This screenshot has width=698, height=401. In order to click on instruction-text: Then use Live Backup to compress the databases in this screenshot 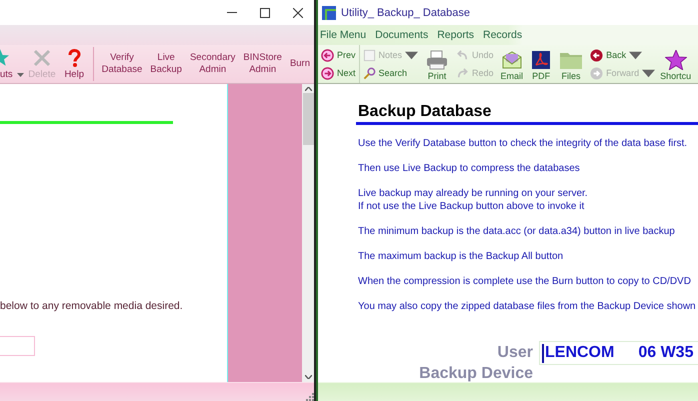, I will do `click(469, 168)`.